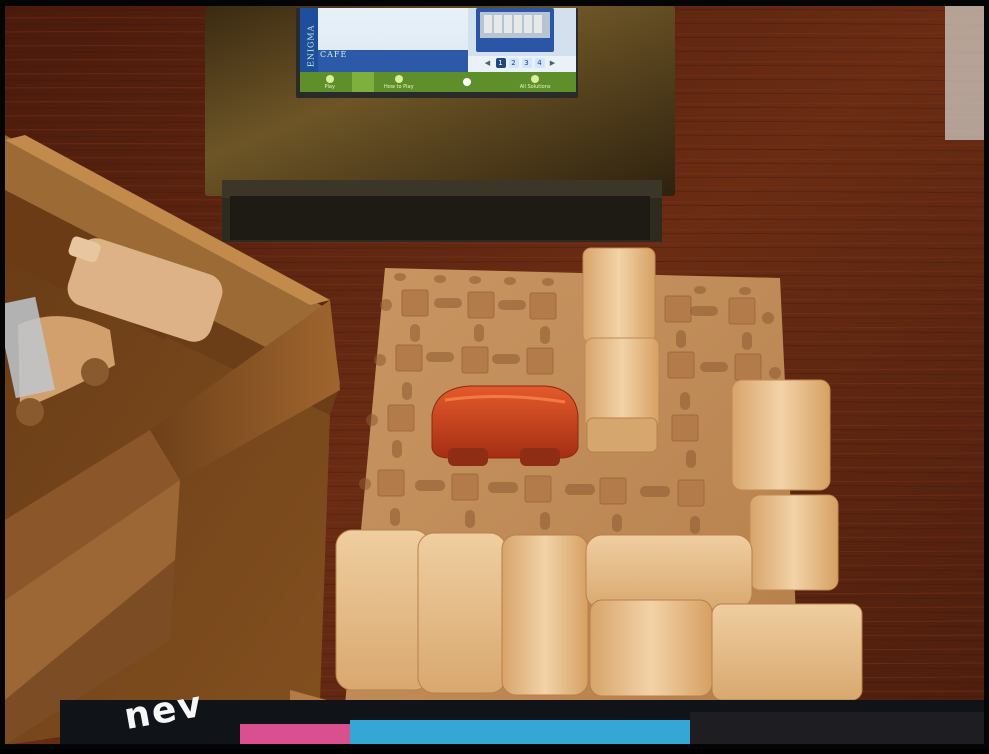  What do you see at coordinates (329, 86) in the screenshot?
I see `screen-tab-play-label: Play` at bounding box center [329, 86].